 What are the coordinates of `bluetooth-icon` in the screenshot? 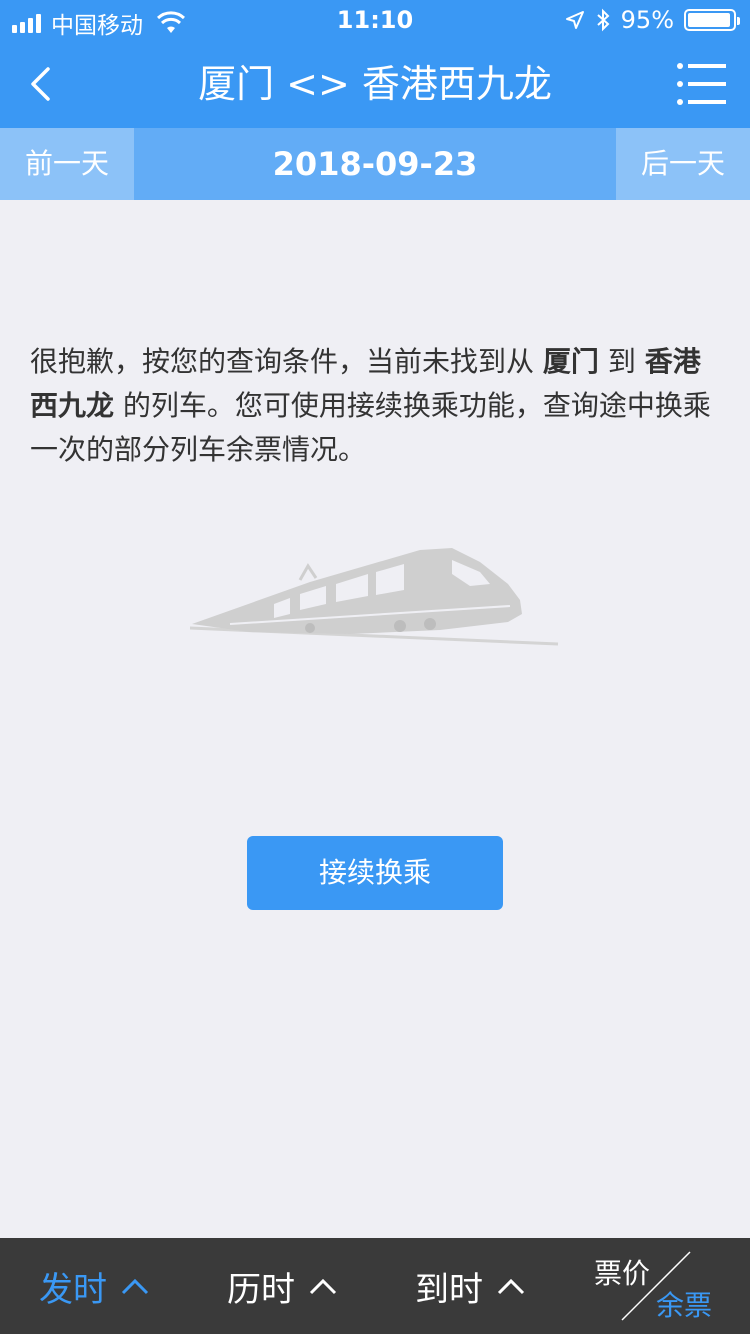 It's located at (603, 20).